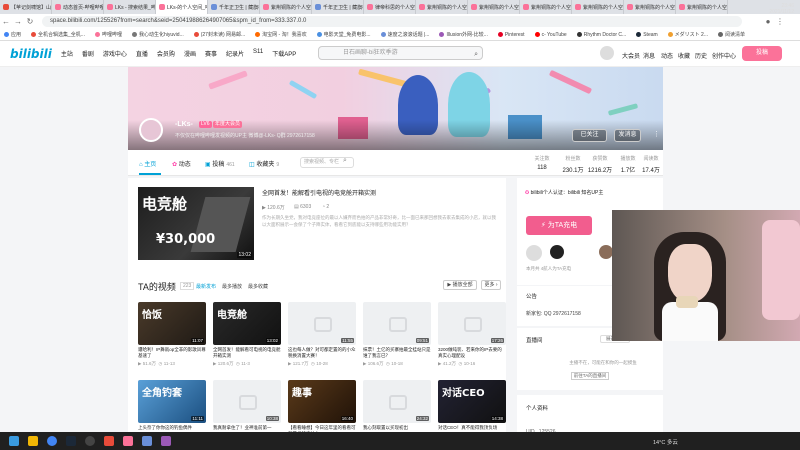 The height and width of the screenshot is (450, 800). Describe the element at coordinates (665, 442) in the screenshot. I see `weather-widget: 14°C 多云` at that location.